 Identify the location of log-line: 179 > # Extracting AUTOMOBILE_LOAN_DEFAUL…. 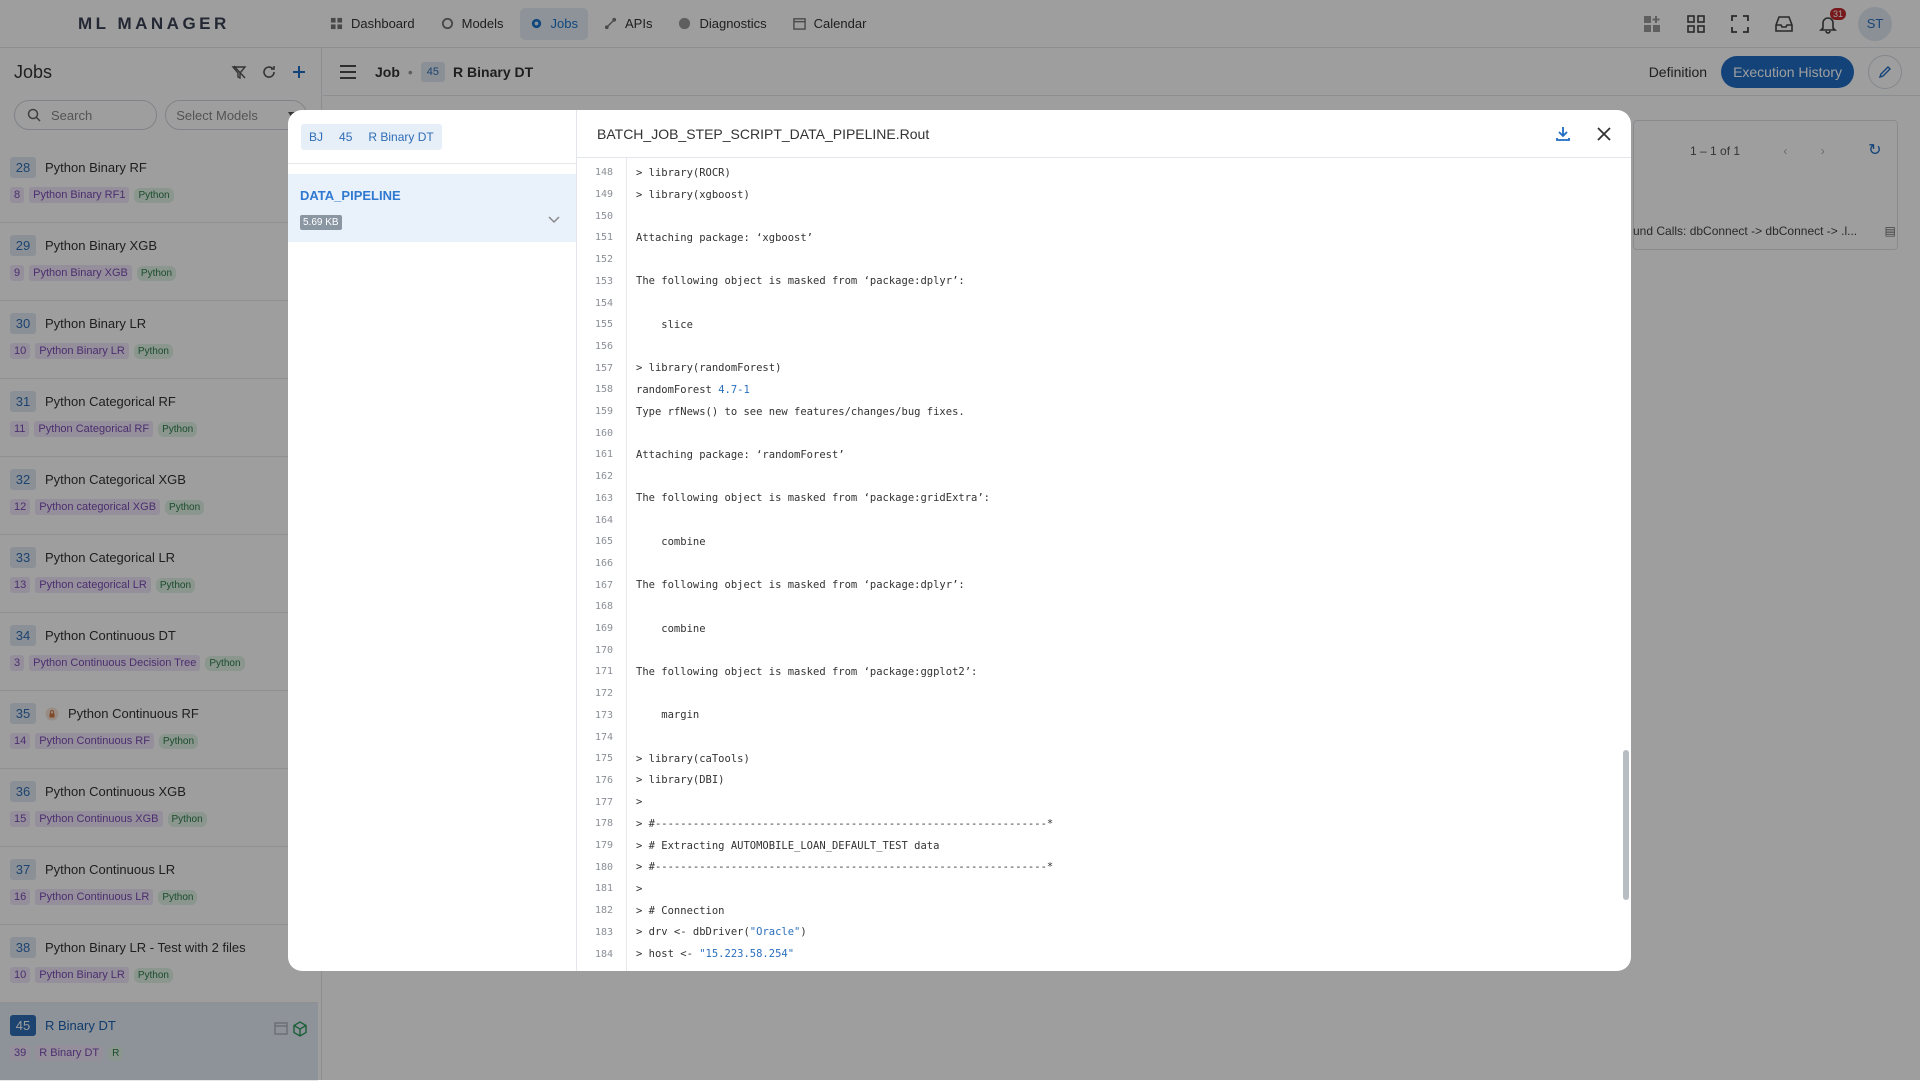
(1104, 846).